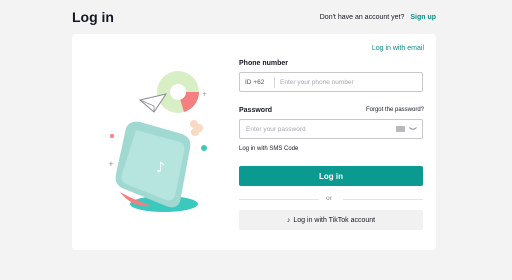 Image resolution: width=512 pixels, height=280 pixels. I want to click on or-separator: or, so click(329, 198).